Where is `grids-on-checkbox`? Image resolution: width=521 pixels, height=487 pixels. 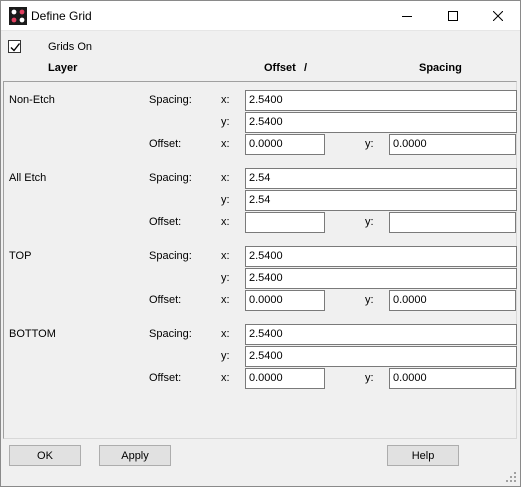 grids-on-checkbox is located at coordinates (14, 46).